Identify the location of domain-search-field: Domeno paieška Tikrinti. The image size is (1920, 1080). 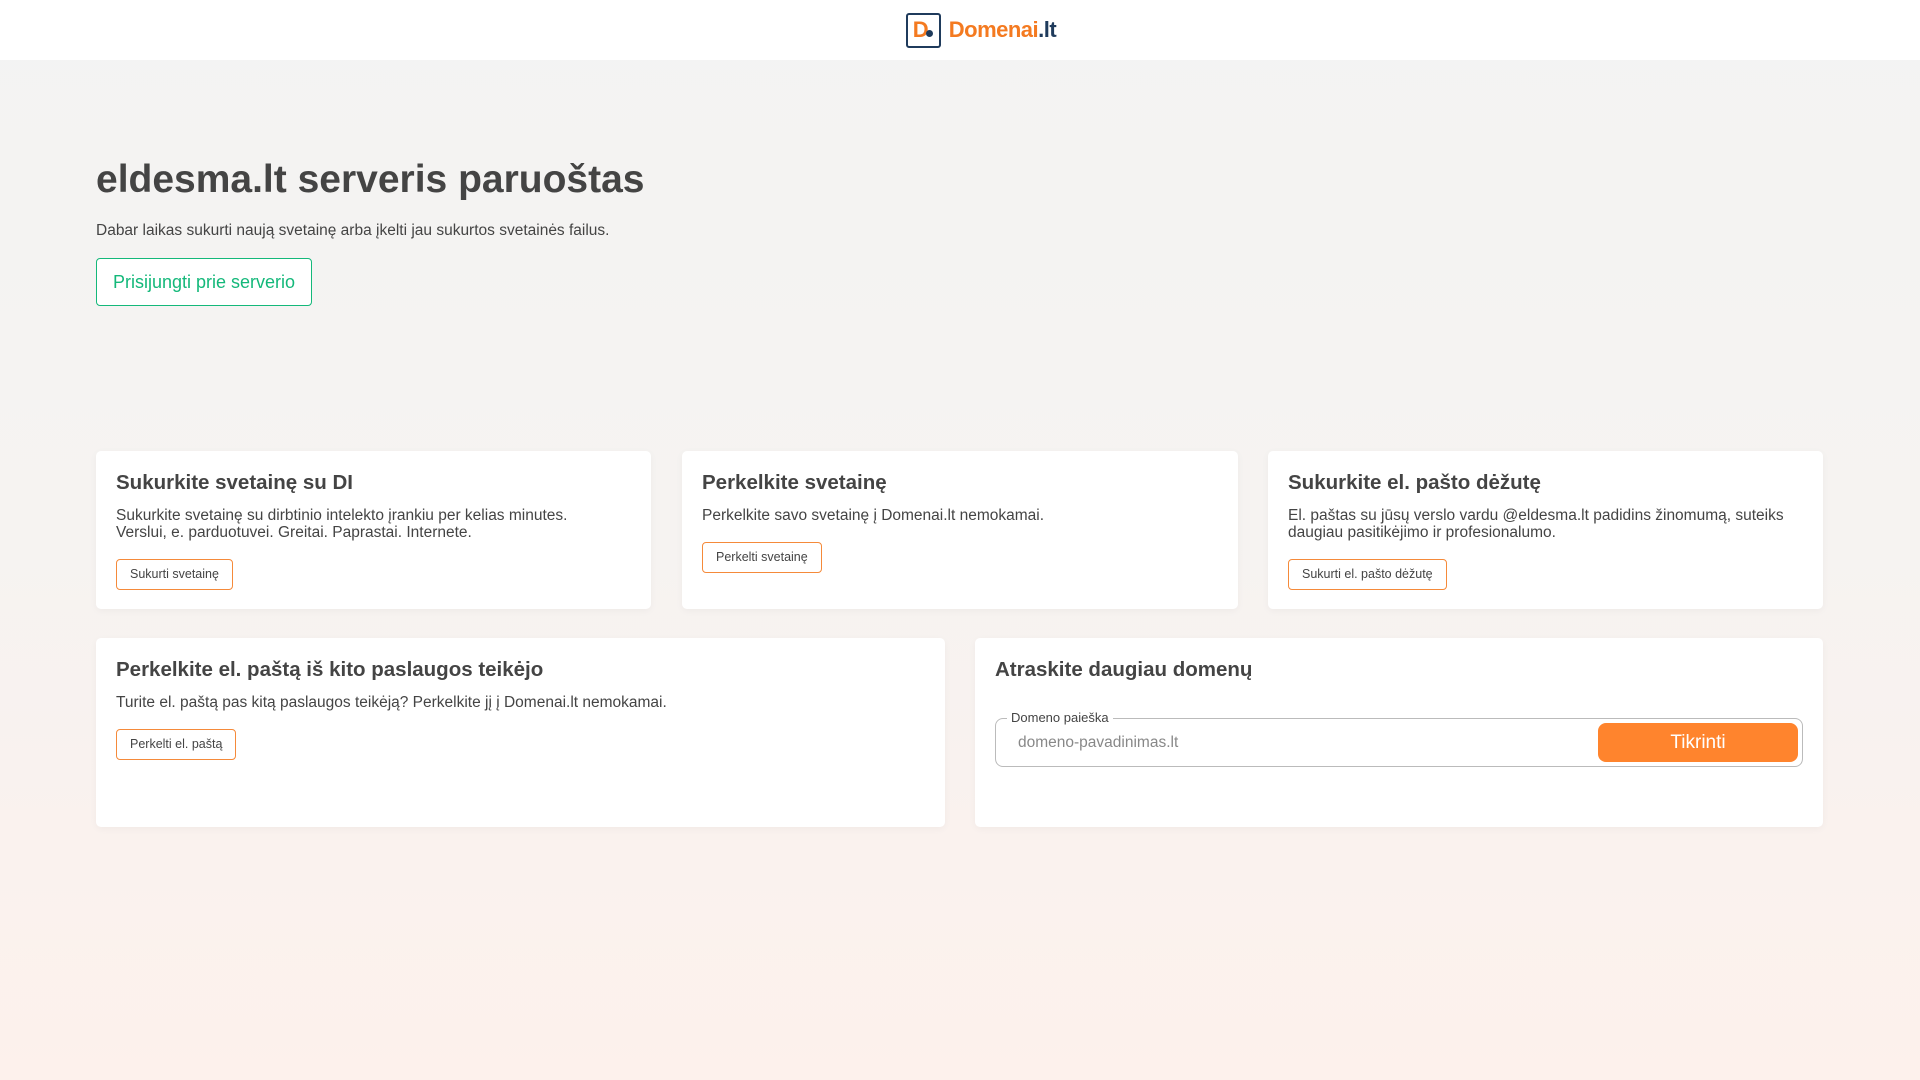
(1399, 738).